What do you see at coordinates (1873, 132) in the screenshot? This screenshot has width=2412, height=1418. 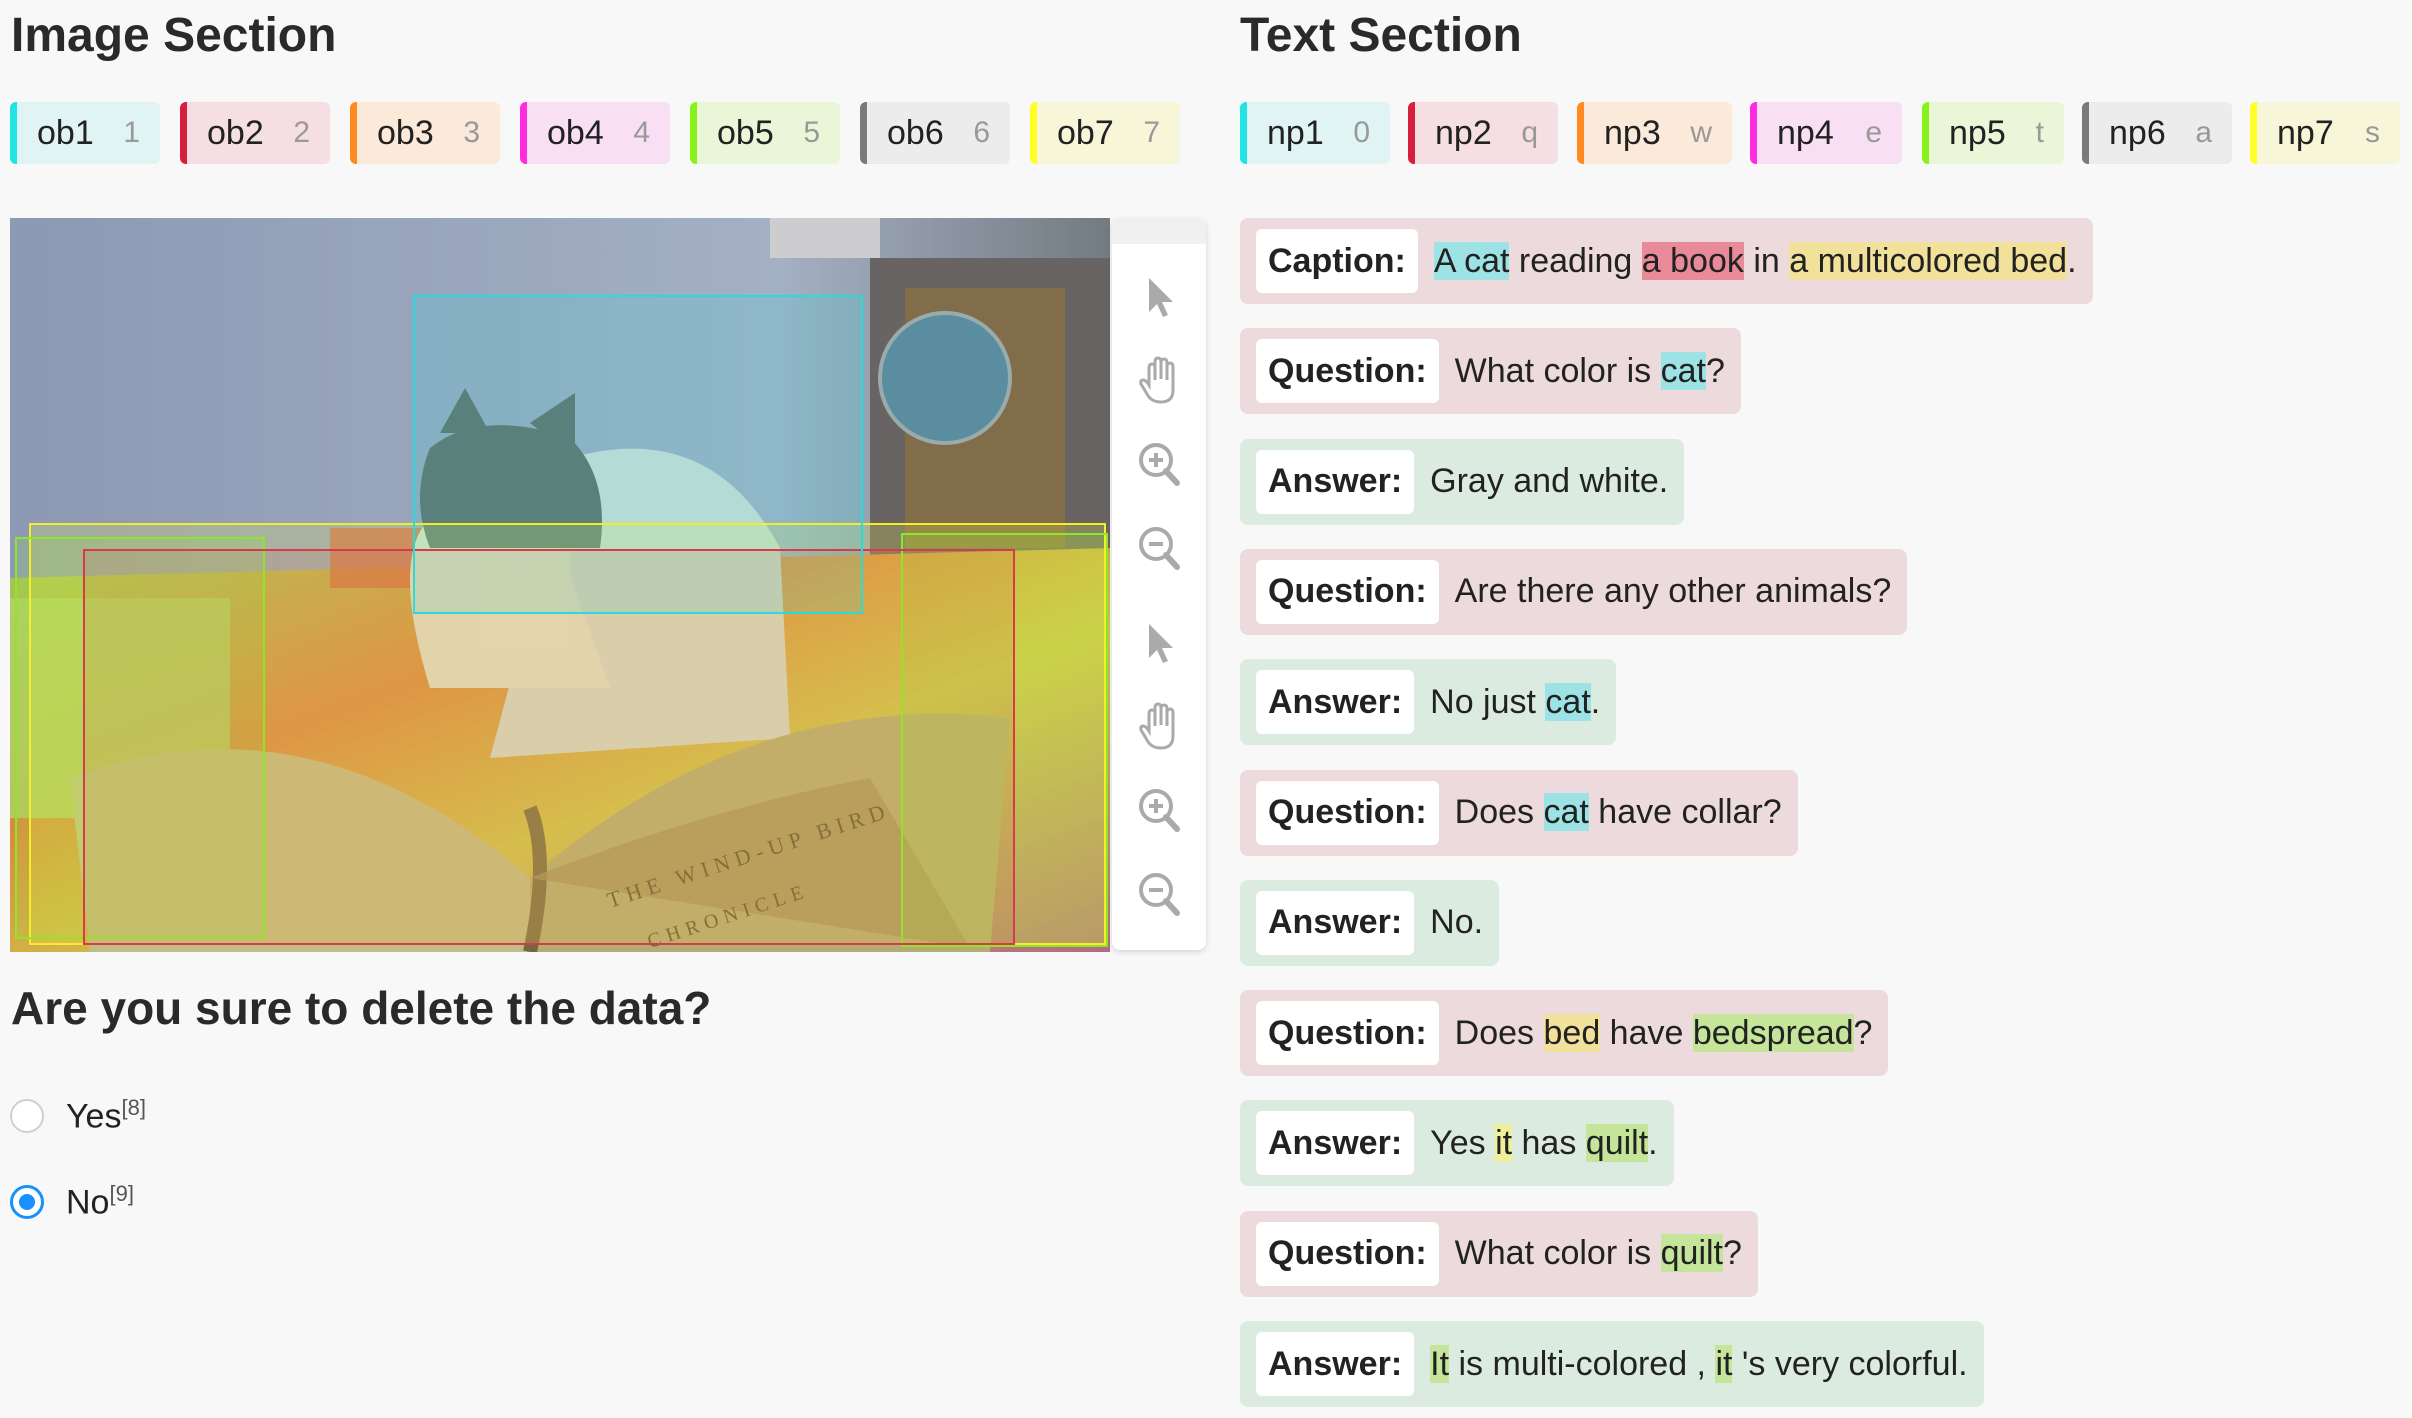 I see `phrase-label-hotkey: e` at bounding box center [1873, 132].